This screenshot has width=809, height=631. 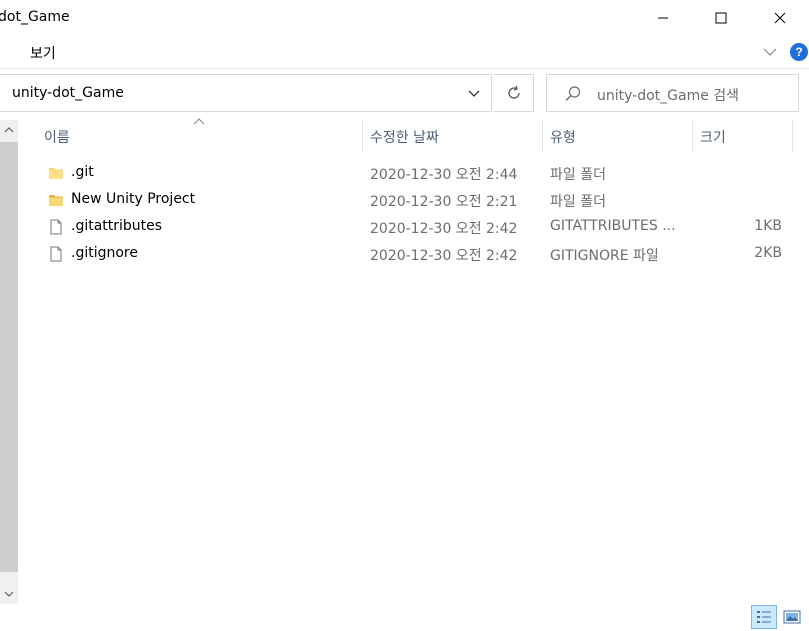 I want to click on file-name: .gitattributes, so click(x=117, y=226).